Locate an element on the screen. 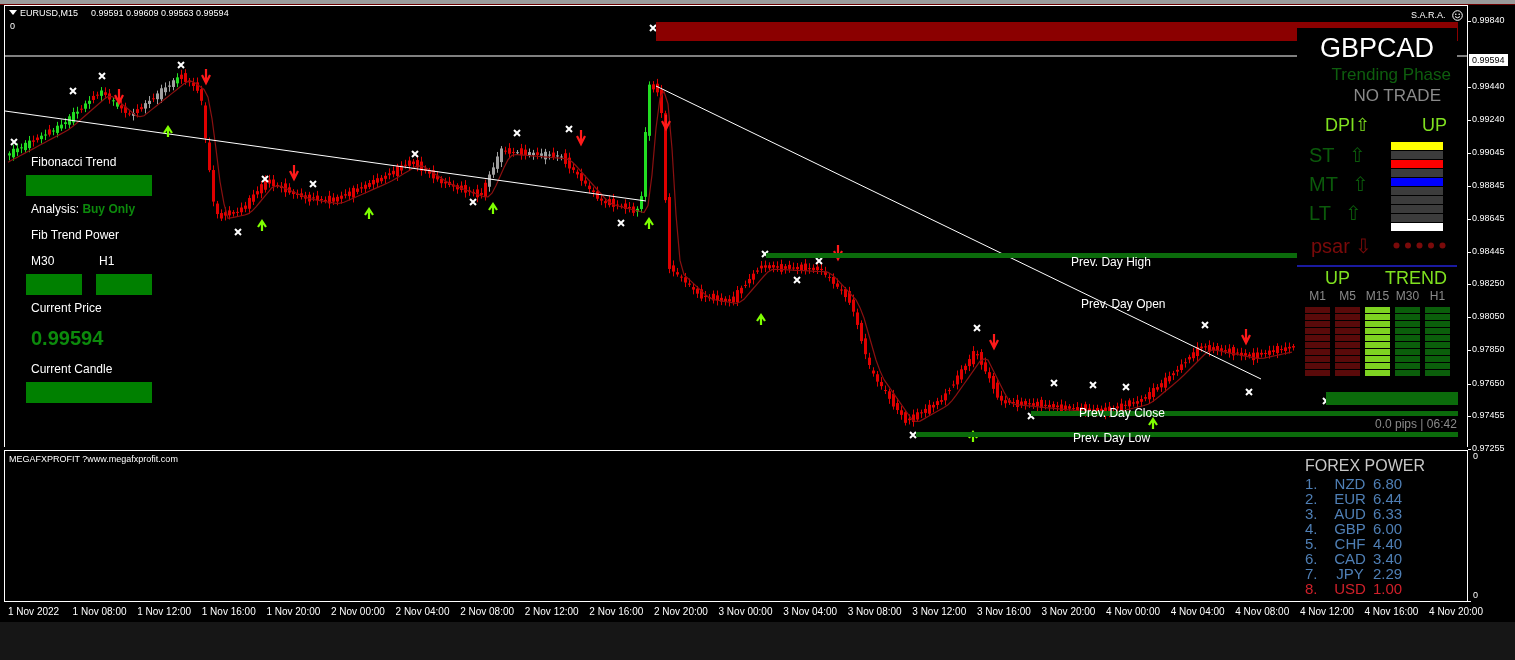  currency-row-text: 6. CAD 3.40 is located at coordinates (1354, 558).